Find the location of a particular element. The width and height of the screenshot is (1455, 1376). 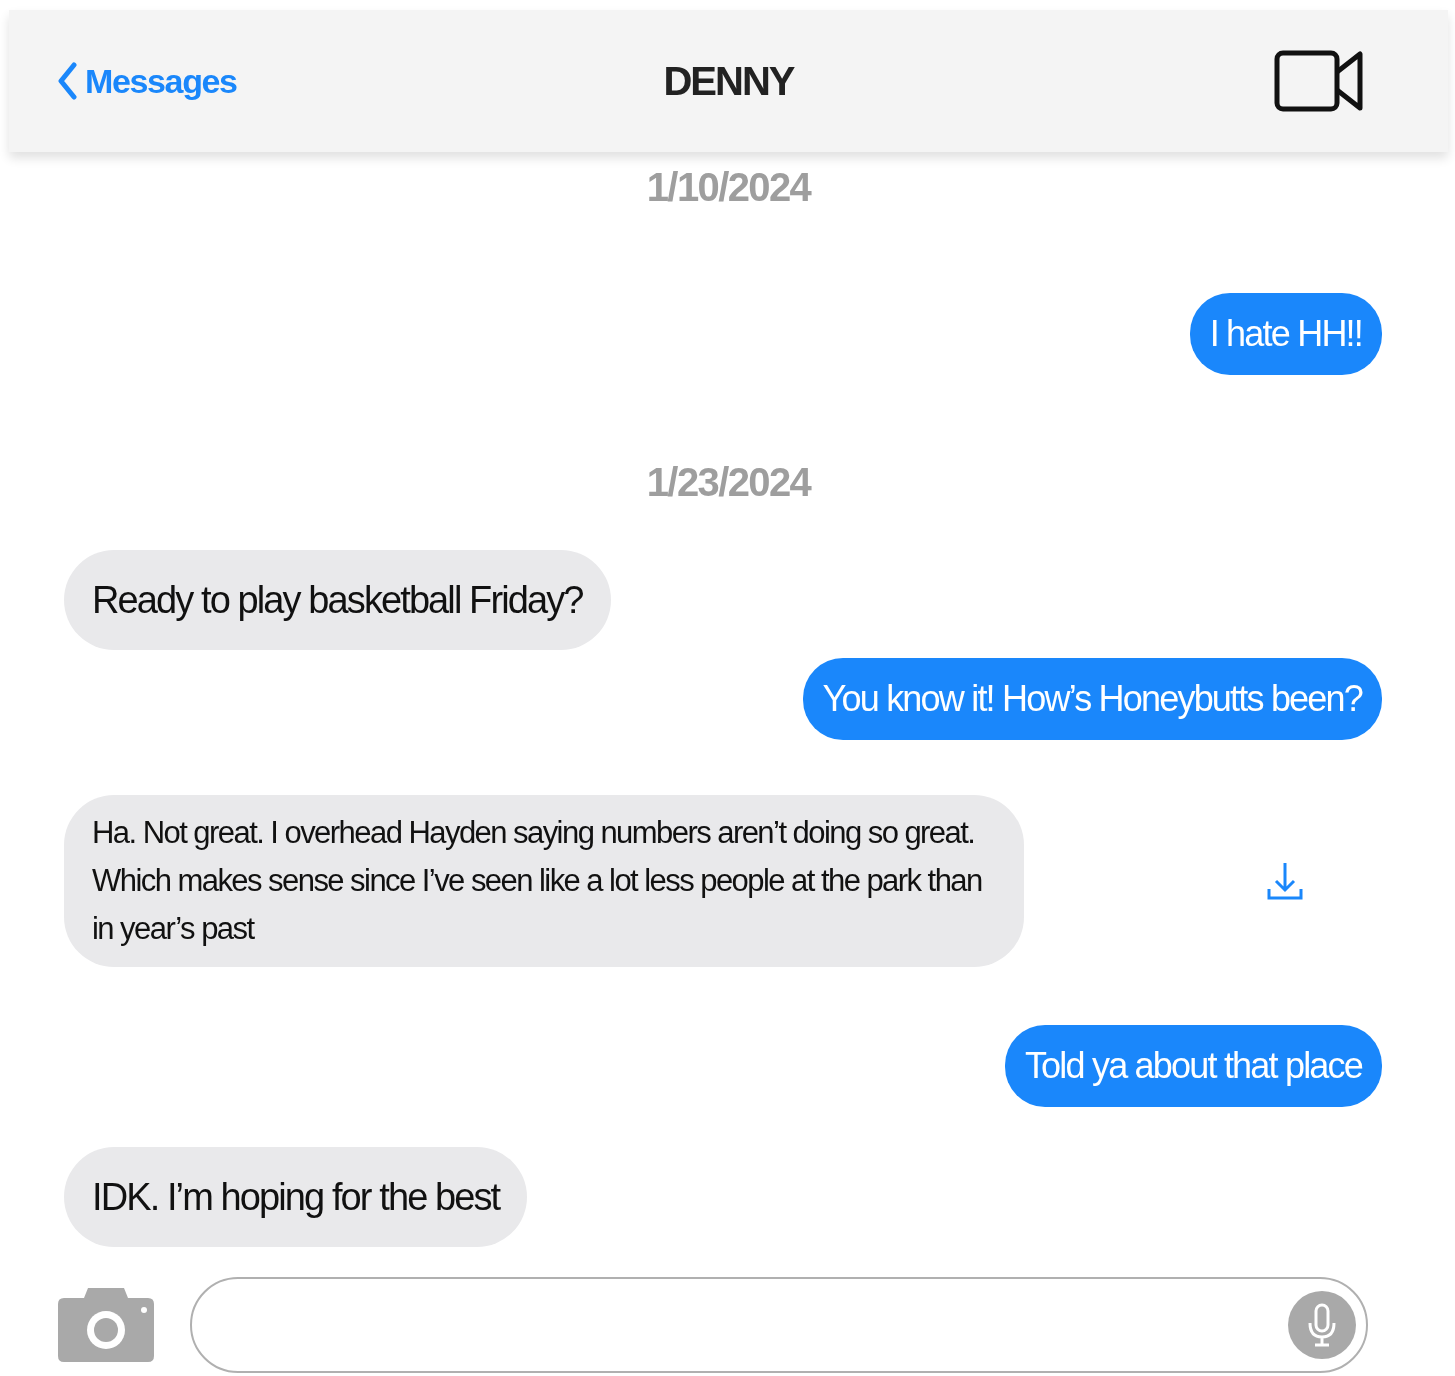

camera-icon is located at coordinates (106, 1325).